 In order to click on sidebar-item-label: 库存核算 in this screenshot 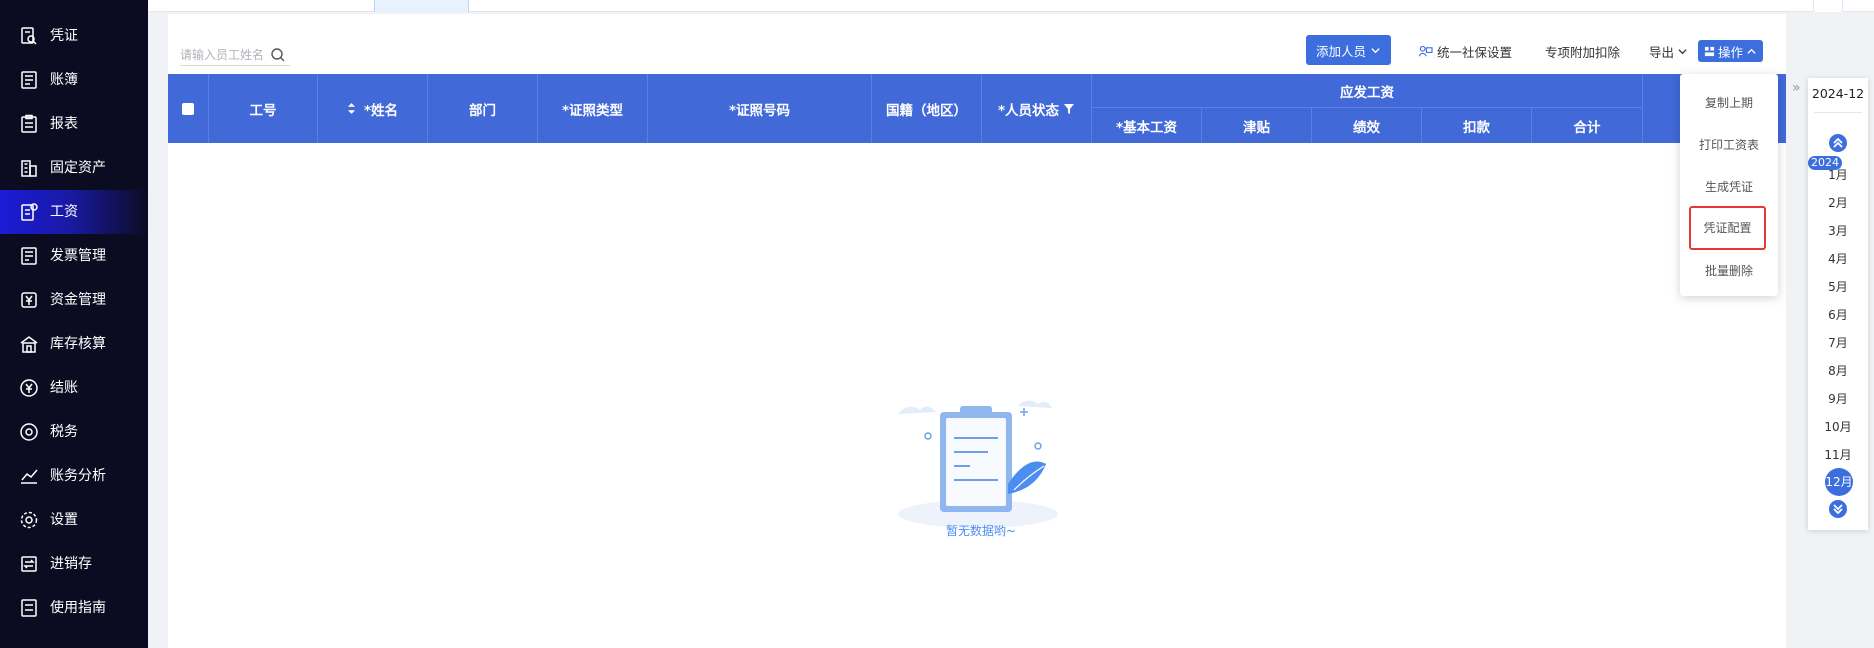, I will do `click(78, 344)`.